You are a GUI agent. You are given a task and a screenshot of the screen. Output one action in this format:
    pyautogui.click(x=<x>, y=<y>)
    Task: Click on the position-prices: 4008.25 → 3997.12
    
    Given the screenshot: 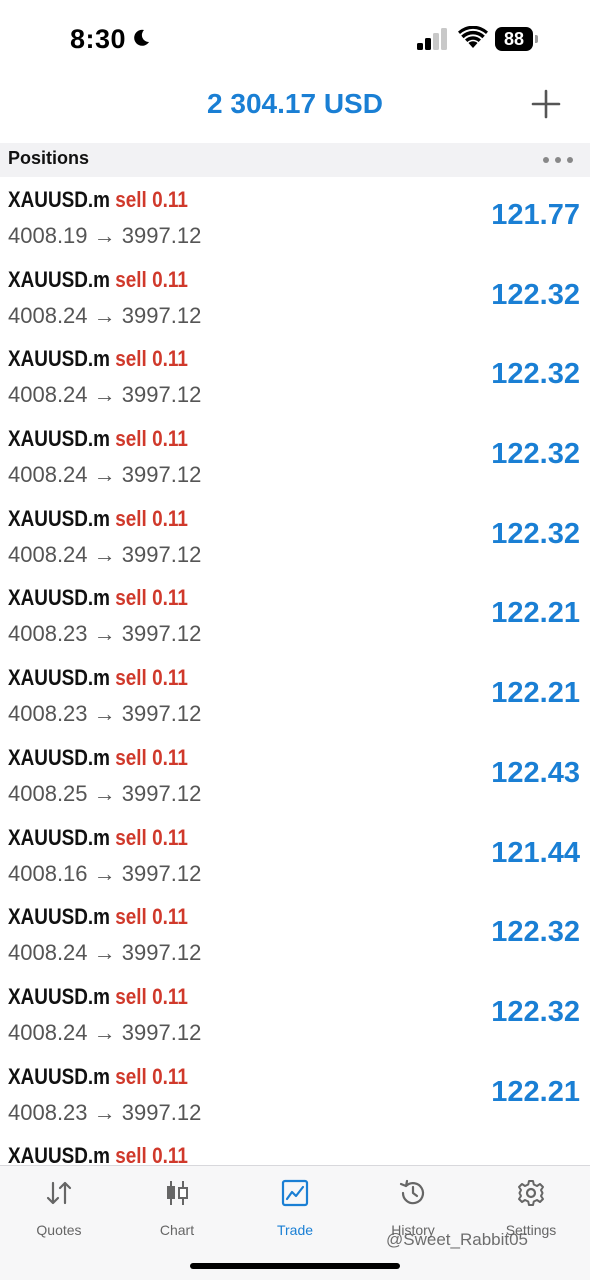 What is the action you would take?
    pyautogui.click(x=104, y=794)
    